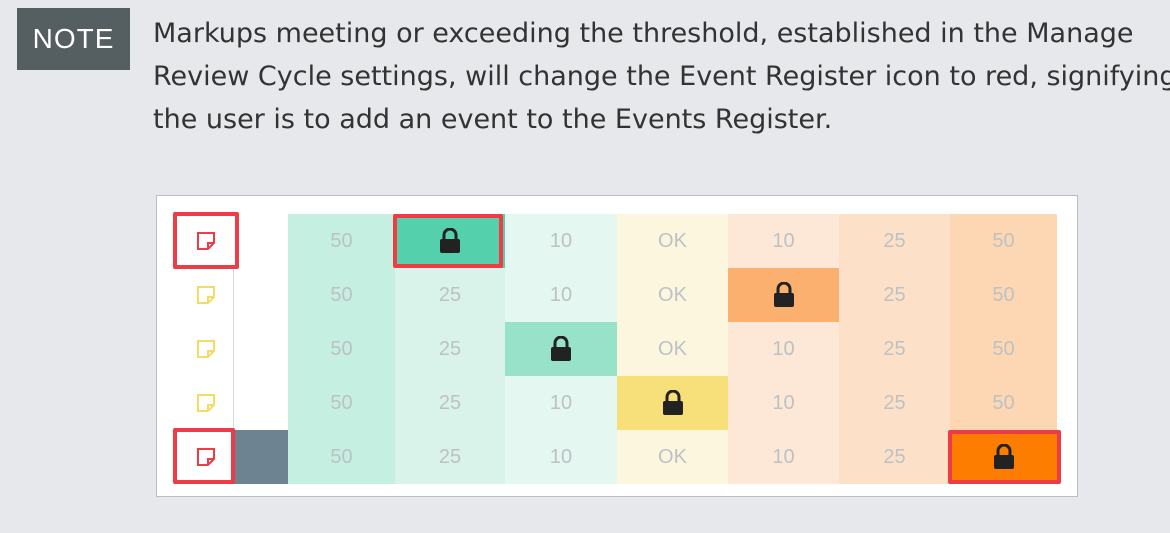 The width and height of the screenshot is (1170, 533). I want to click on highlight-event-icon-row1, so click(206, 240).